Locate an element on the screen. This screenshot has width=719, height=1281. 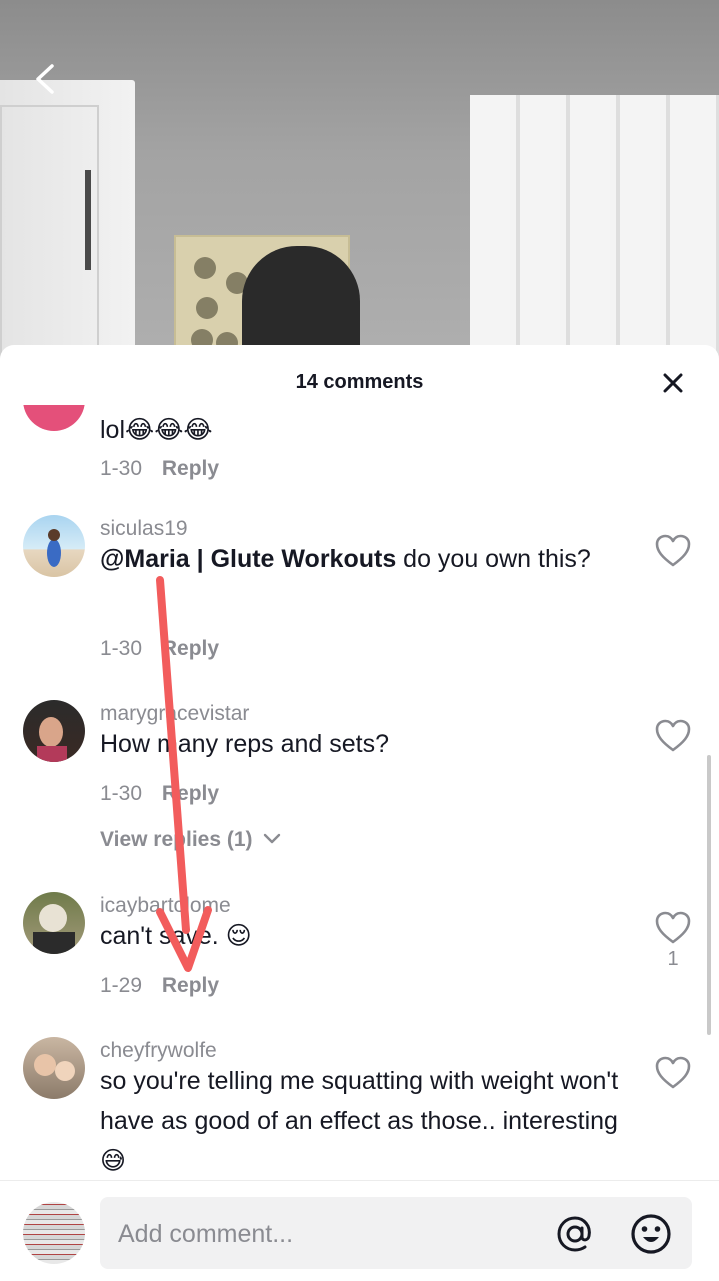
back-chevron-icon is located at coordinates (47, 79).